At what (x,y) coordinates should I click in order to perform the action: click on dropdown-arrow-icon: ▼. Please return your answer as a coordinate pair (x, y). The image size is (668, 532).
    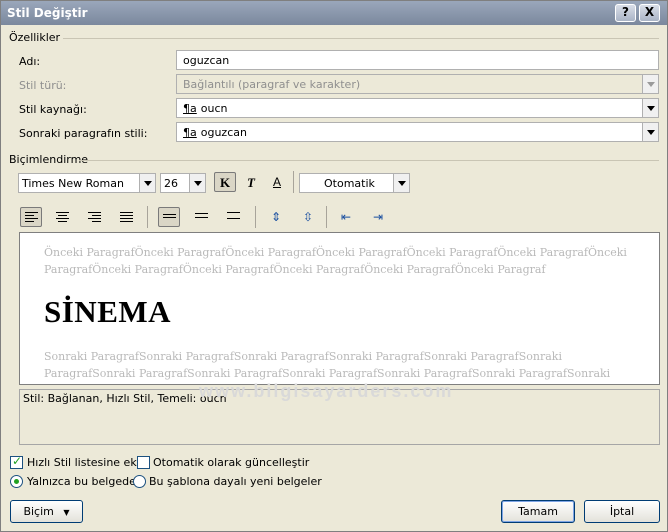
    Looking at the image, I should click on (66, 512).